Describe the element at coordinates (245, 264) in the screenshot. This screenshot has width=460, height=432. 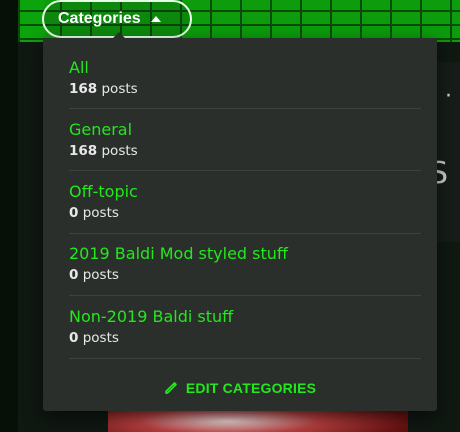
I see `category-item-2019-baldi-mod: 2019 Baldi Mod styled stuff 0 posts` at that location.